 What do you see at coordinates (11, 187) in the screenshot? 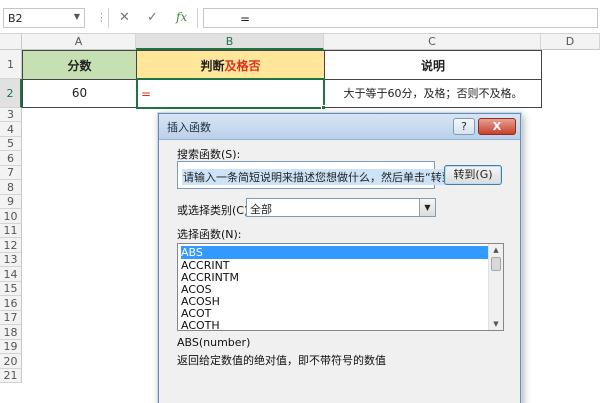
I see `row-header-8: 8` at bounding box center [11, 187].